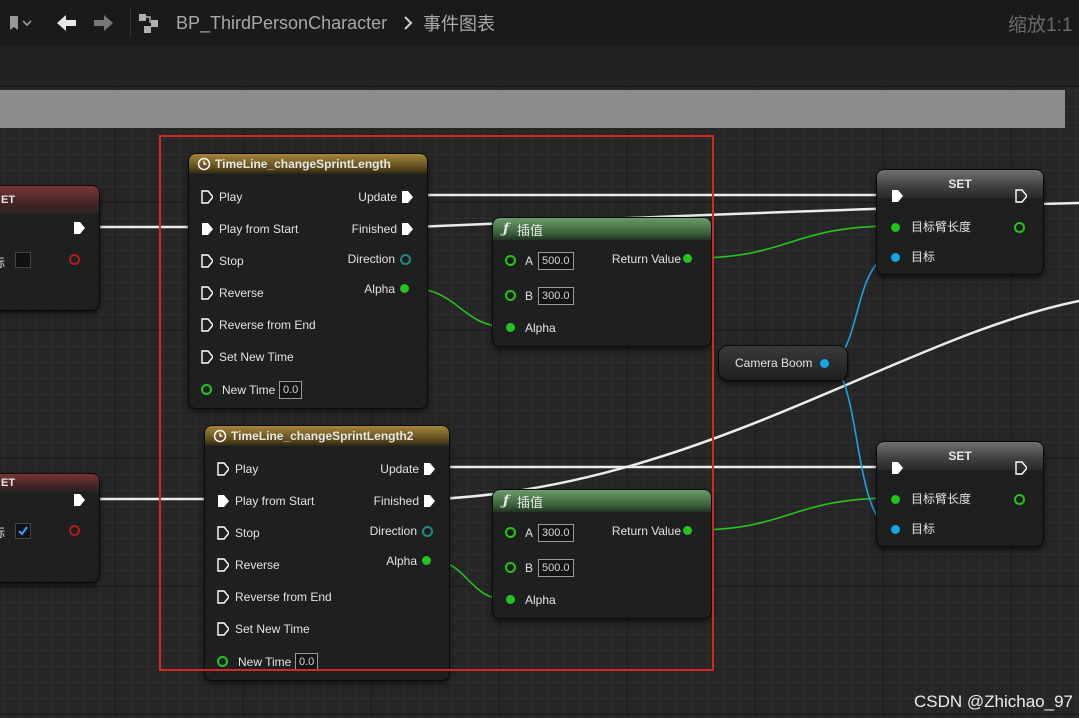 The image size is (1079, 718). Describe the element at coordinates (19, 23) in the screenshot. I see `bookmark-dropdown` at that location.